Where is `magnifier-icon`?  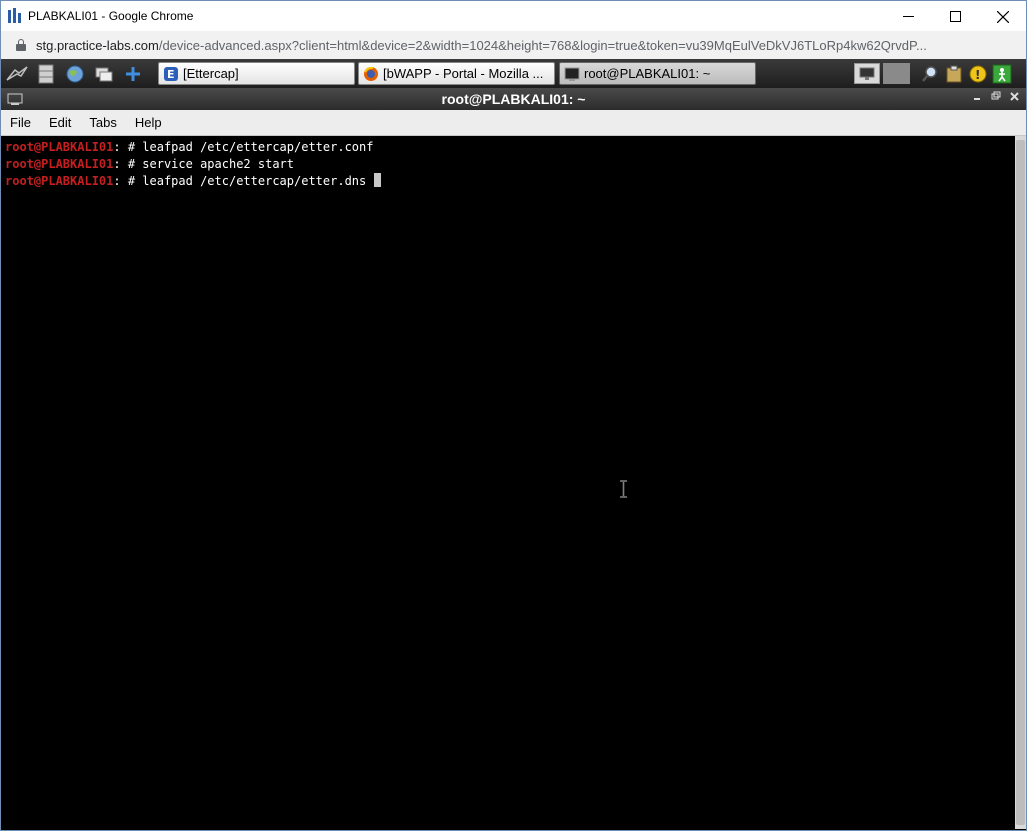
magnifier-icon is located at coordinates (929, 73).